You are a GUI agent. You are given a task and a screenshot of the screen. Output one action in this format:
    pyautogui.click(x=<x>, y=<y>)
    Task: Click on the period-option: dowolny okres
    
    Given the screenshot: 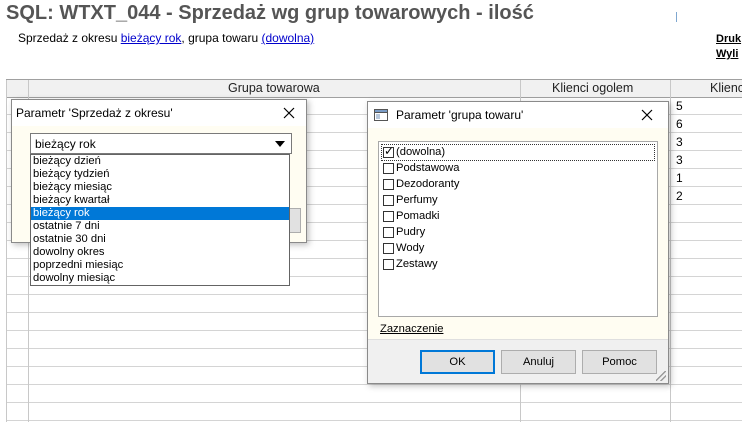 What is the action you would take?
    pyautogui.click(x=160, y=252)
    